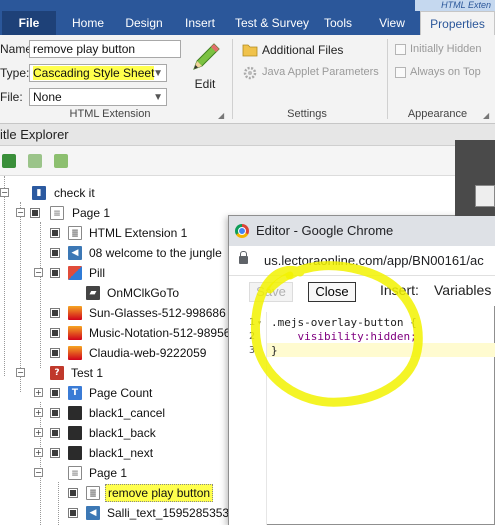 This screenshot has height=525, width=495. Describe the element at coordinates (110, 114) in the screenshot. I see `group-html-extension-label: HTML Extension` at that location.